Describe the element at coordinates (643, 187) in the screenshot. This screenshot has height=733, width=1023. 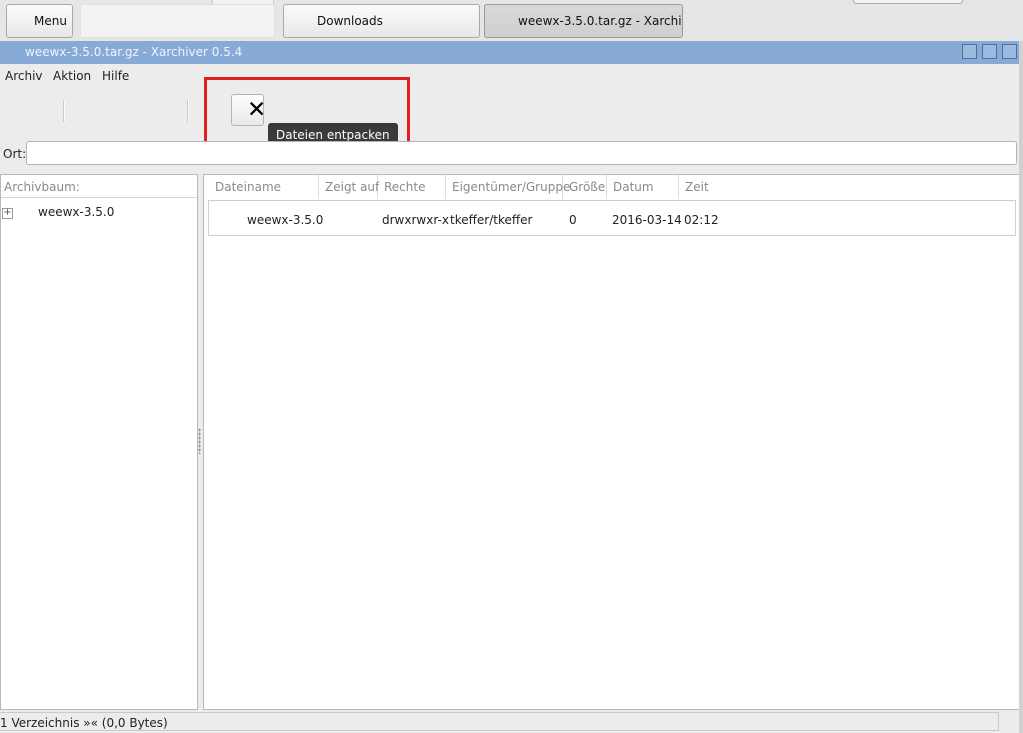
I see `column-header-date: Datum` at that location.